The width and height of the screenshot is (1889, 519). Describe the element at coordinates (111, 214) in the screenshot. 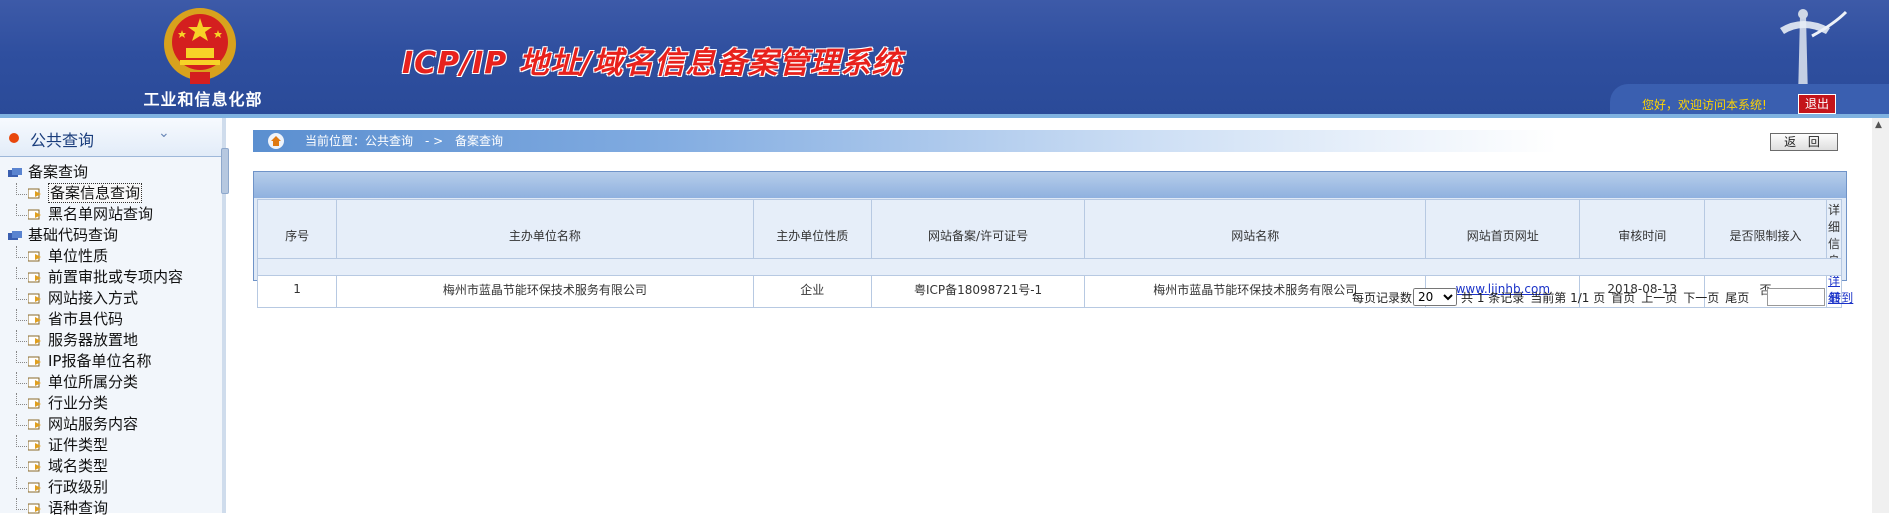

I see `tree-item: 黑名单网站查询` at that location.